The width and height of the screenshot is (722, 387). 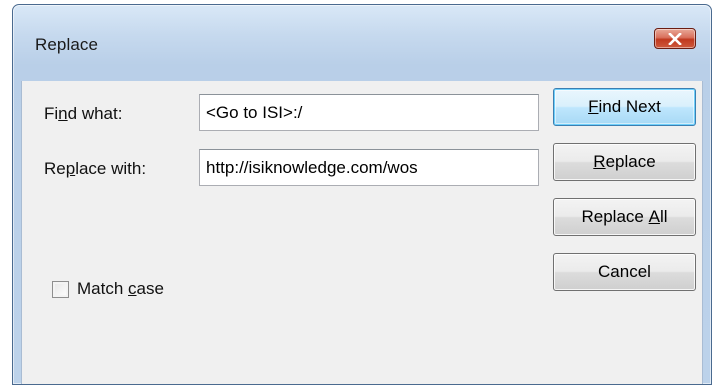 I want to click on replace-all-button: Replace All, so click(x=624, y=217).